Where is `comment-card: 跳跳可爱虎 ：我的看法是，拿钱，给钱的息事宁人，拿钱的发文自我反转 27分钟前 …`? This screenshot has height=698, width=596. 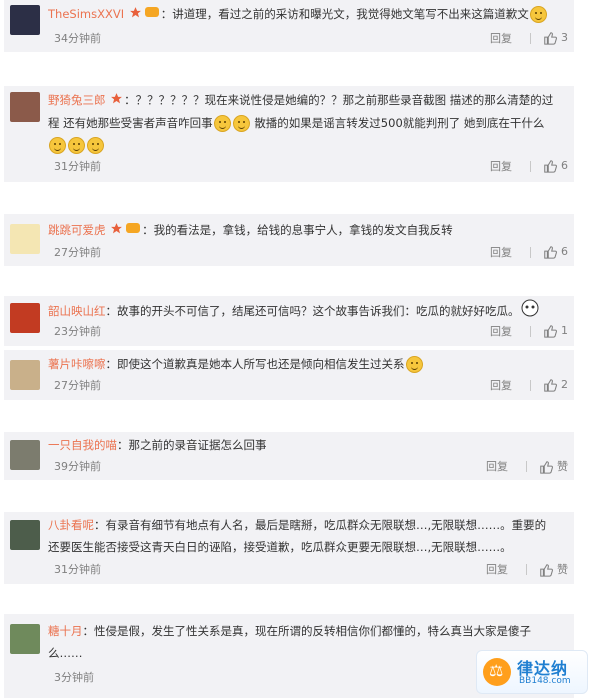
comment-card: 跳跳可爱虎 ：我的看法是，拿钱，给钱的息事宁人，拿钱的发文自我反转 27分钟前 … is located at coordinates (289, 240).